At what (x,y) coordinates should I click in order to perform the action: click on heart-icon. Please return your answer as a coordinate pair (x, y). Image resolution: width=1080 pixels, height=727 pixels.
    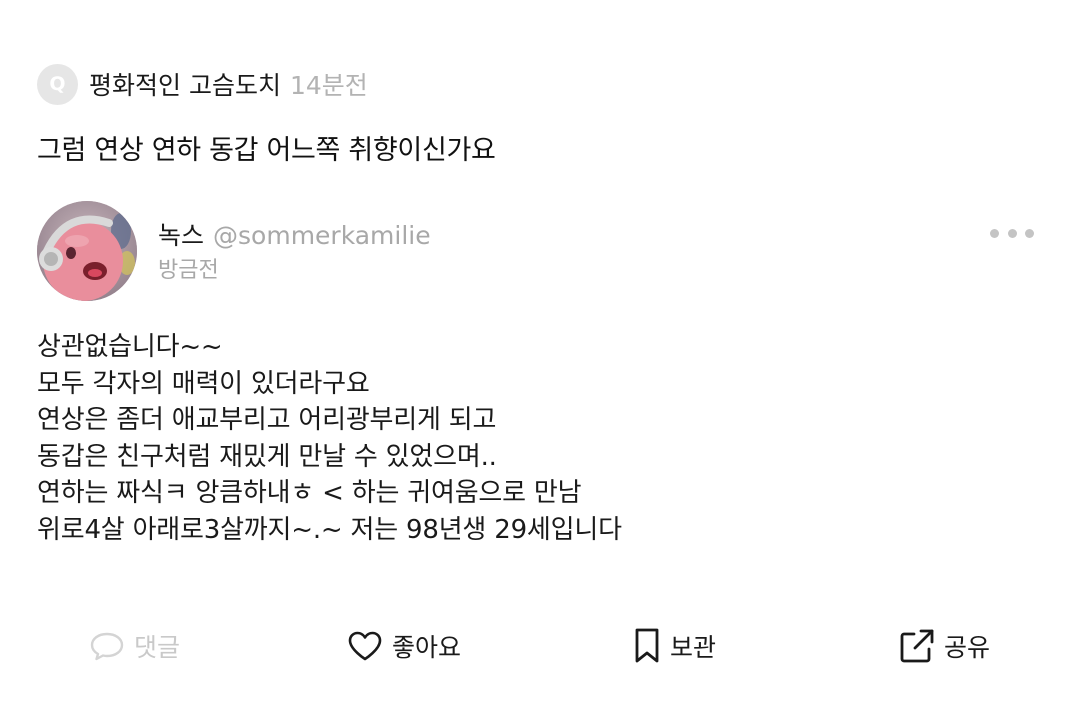
    Looking at the image, I should click on (365, 646).